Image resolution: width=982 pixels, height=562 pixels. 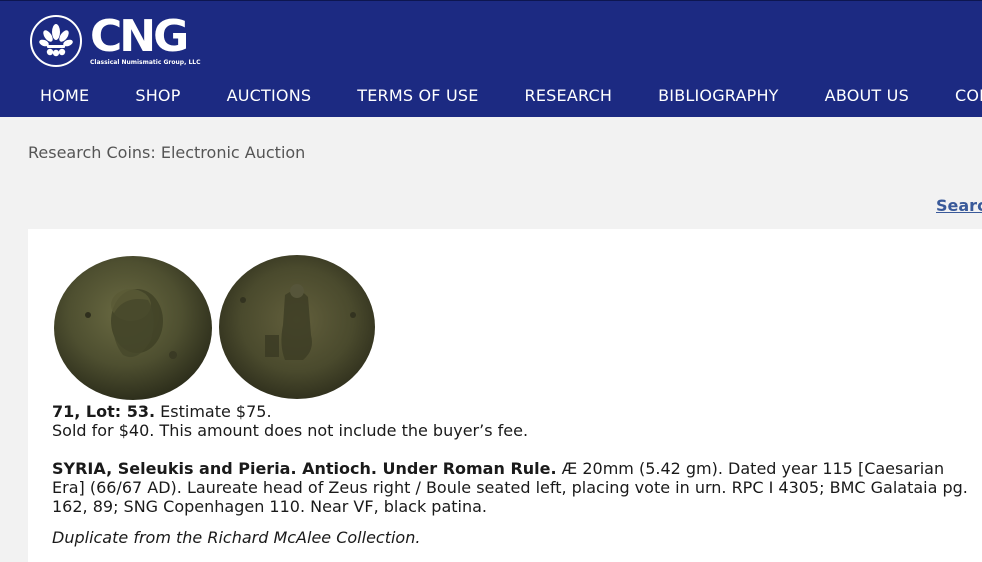 I want to click on nav-research: RESEARCH, so click(x=569, y=95).